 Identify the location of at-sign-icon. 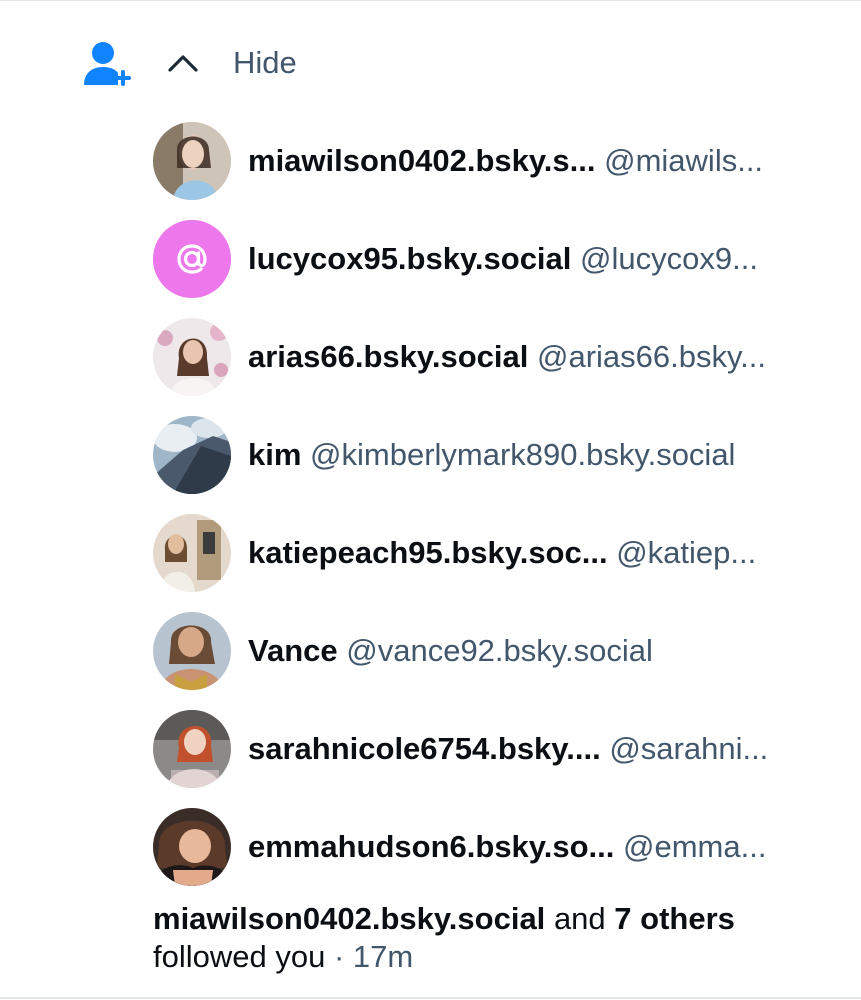
(192, 259).